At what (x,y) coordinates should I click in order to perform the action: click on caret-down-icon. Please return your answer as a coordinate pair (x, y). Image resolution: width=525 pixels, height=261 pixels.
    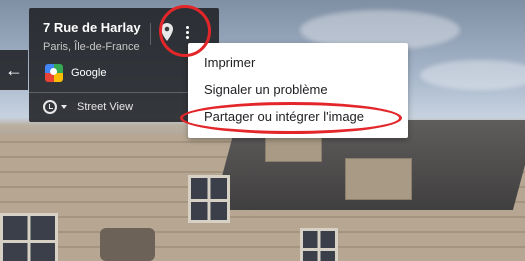
    Looking at the image, I should click on (64, 107).